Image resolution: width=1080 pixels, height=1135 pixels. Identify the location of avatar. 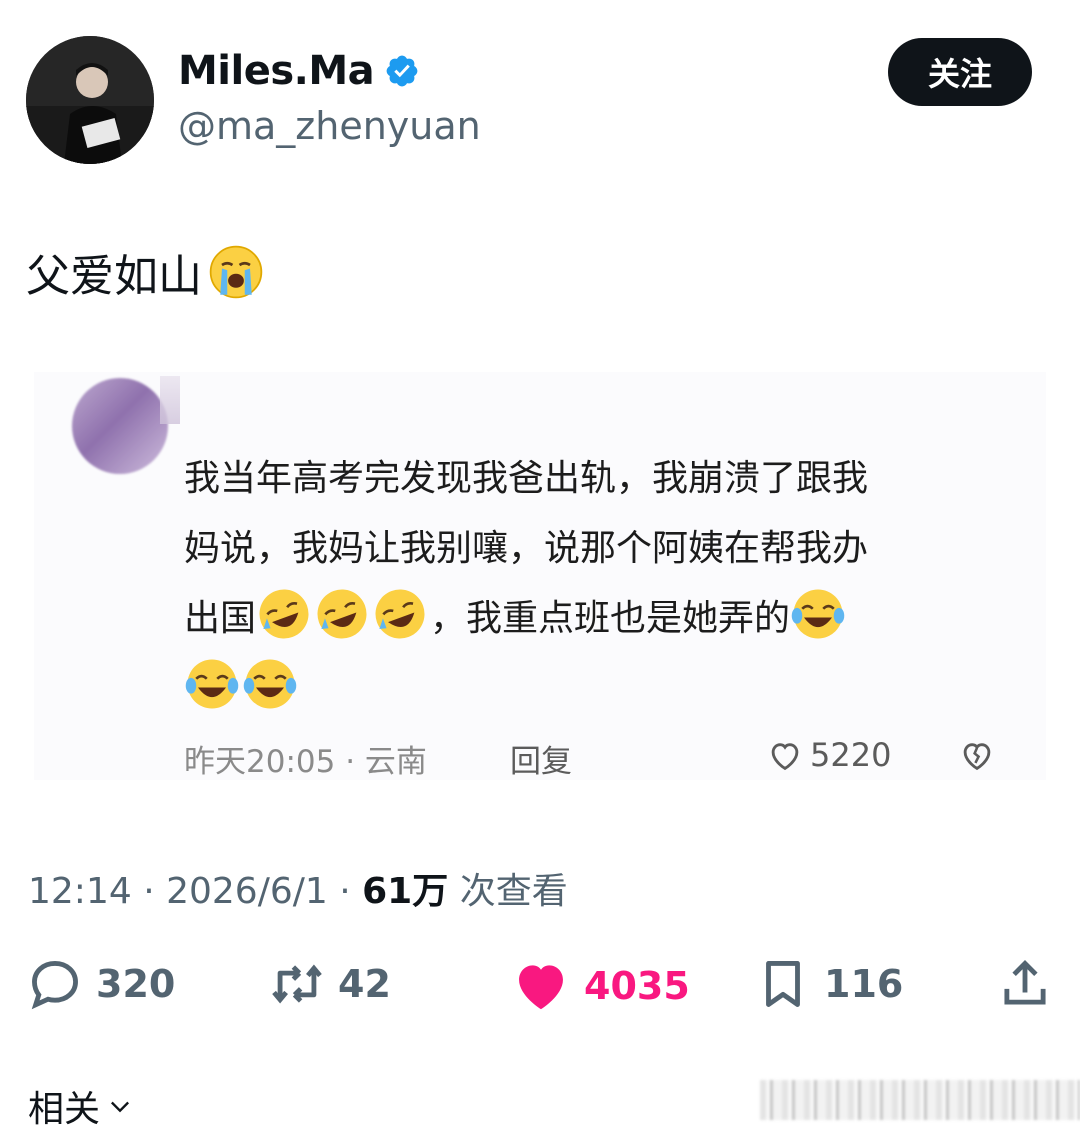
(90, 100).